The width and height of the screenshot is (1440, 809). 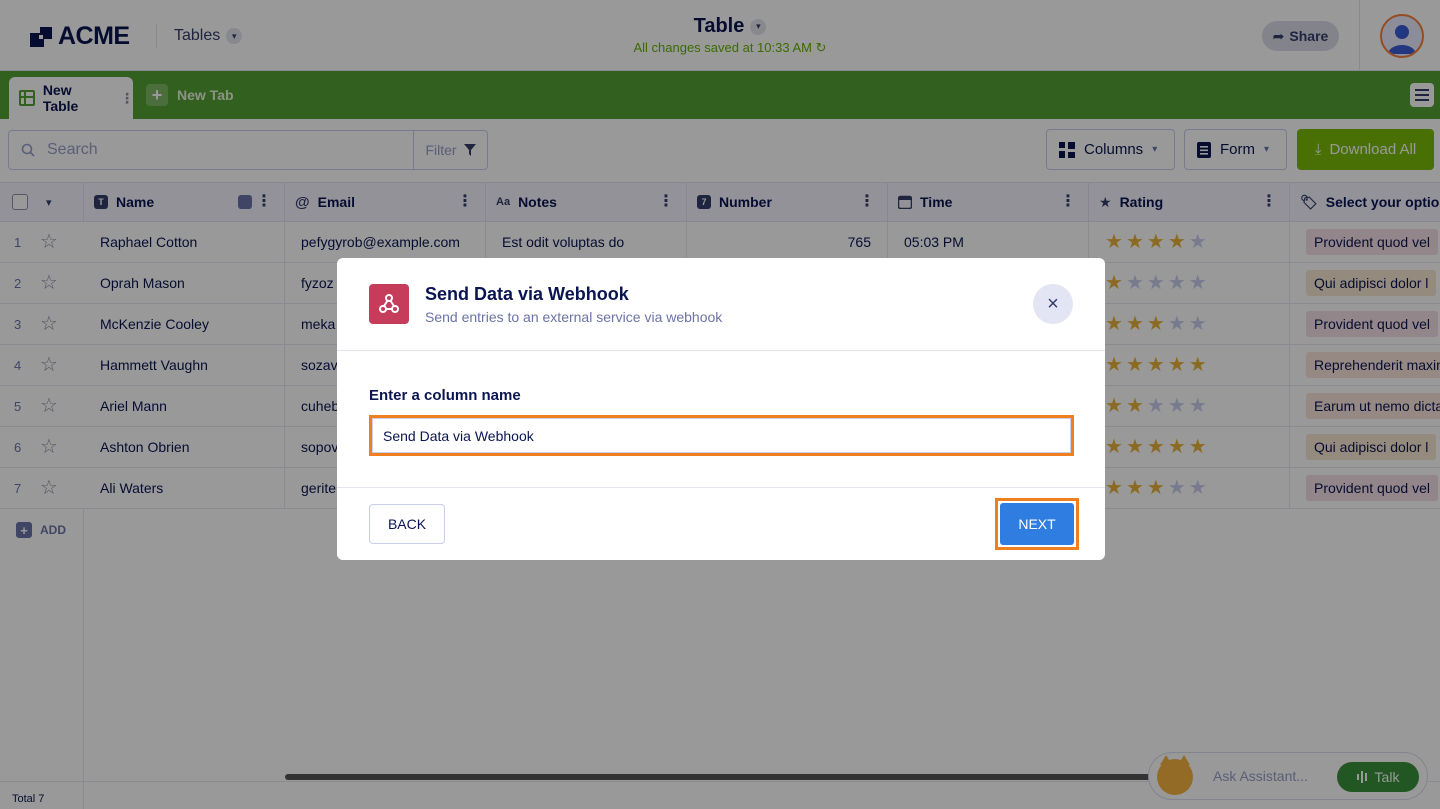 I want to click on column-name-input, so click(x=721, y=435).